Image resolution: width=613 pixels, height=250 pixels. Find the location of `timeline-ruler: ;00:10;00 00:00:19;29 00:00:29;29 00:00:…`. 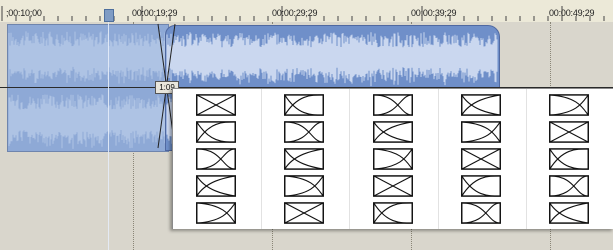

timeline-ruler: ;00:10;00 00:00:19;29 00:00:29;29 00:00:… is located at coordinates (306, 11).